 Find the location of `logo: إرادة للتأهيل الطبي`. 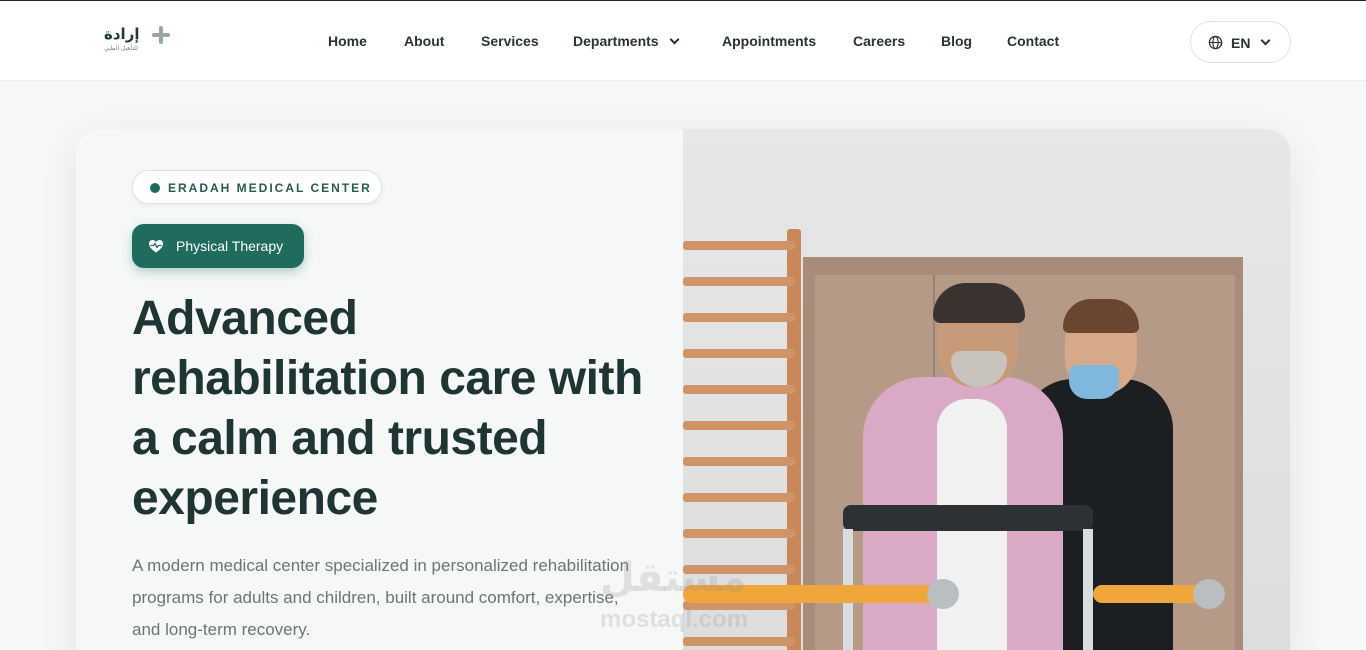

logo: إرادة للتأهيل الطبي is located at coordinates (139, 42).